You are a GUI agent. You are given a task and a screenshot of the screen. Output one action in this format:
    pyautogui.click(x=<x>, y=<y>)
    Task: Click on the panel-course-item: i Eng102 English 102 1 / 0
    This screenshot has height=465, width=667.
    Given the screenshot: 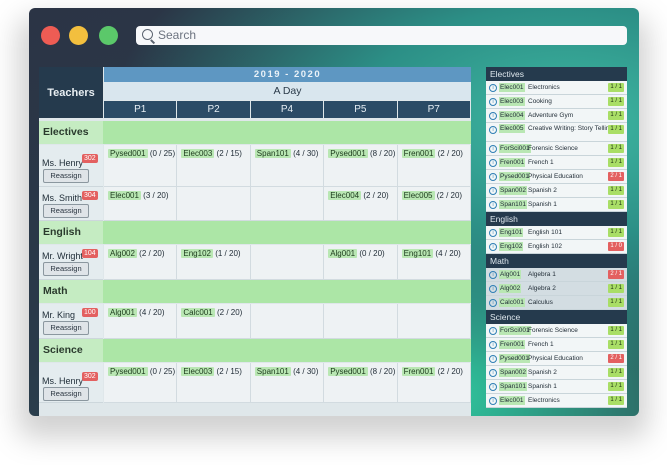 What is the action you would take?
    pyautogui.click(x=556, y=247)
    